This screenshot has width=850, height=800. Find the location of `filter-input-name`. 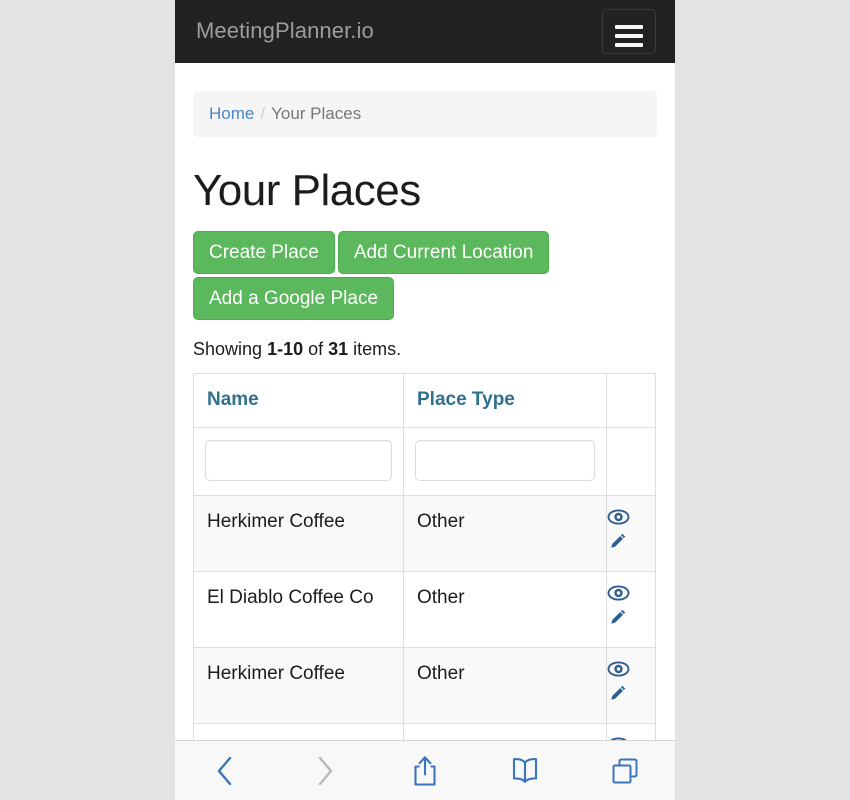

filter-input-name is located at coordinates (298, 460).